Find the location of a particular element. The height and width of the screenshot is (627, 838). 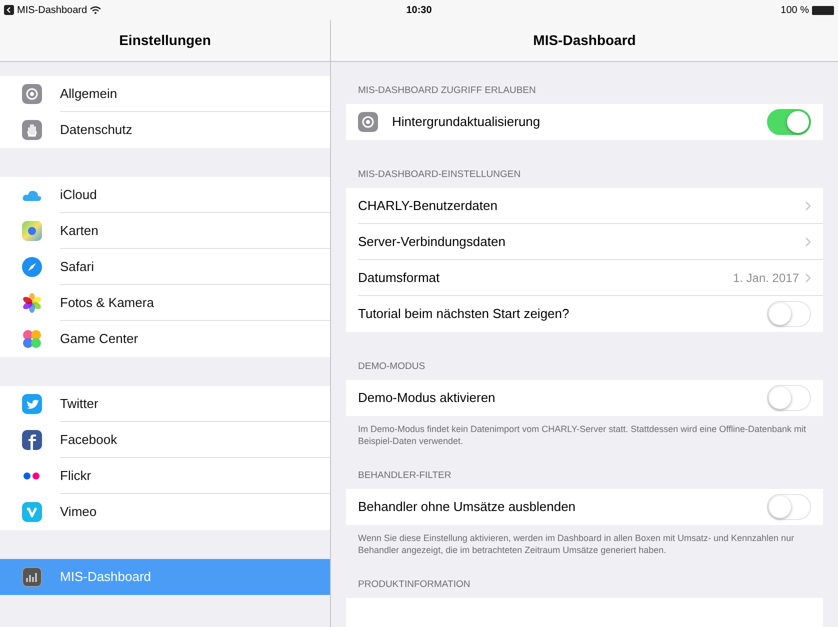

section-footer: Wenn Sie diese Einstellung aktivieren, werden im Dashboard in allen Boxen mit Umsatz- und Kennzahlen nur Behandler angezeigt, die im betrachteten Zeitraum Umsätze generiert haben. is located at coordinates (584, 540).